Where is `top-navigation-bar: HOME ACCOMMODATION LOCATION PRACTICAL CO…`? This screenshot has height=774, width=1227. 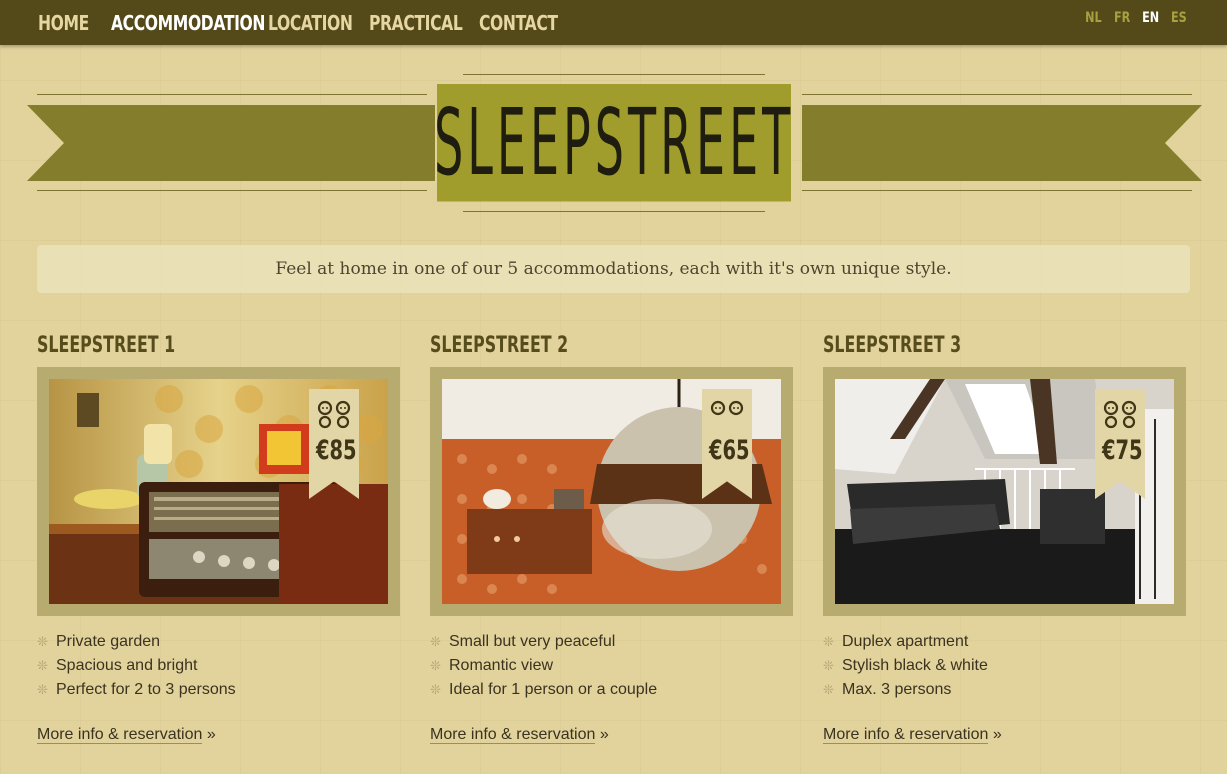
top-navigation-bar: HOME ACCOMMODATION LOCATION PRACTICAL CO… is located at coordinates (613, 22).